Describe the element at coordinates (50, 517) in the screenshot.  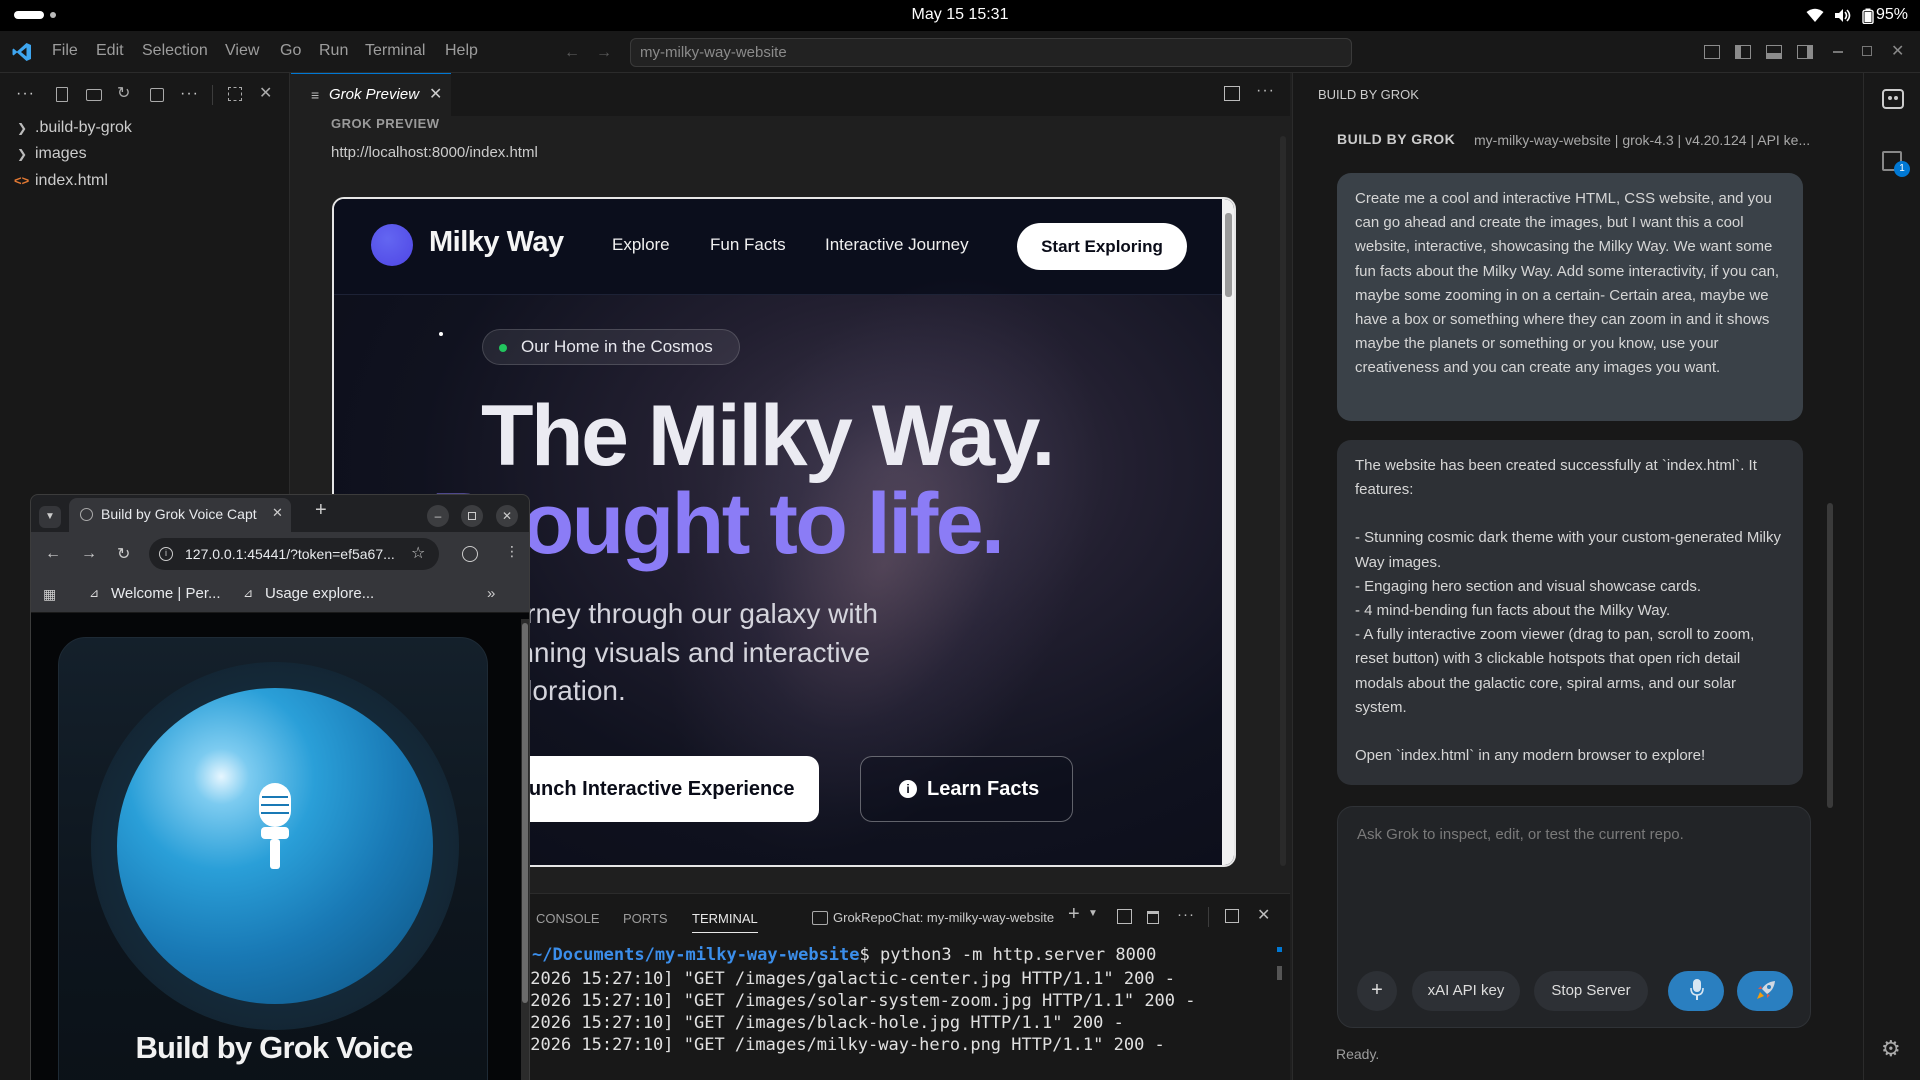
I see `tab-search-icon: ▼` at that location.